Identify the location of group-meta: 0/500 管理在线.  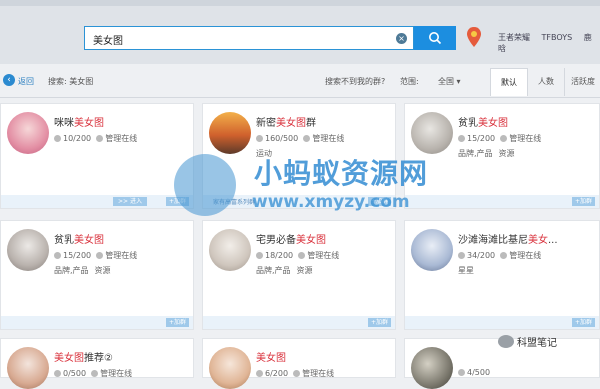
(93, 373).